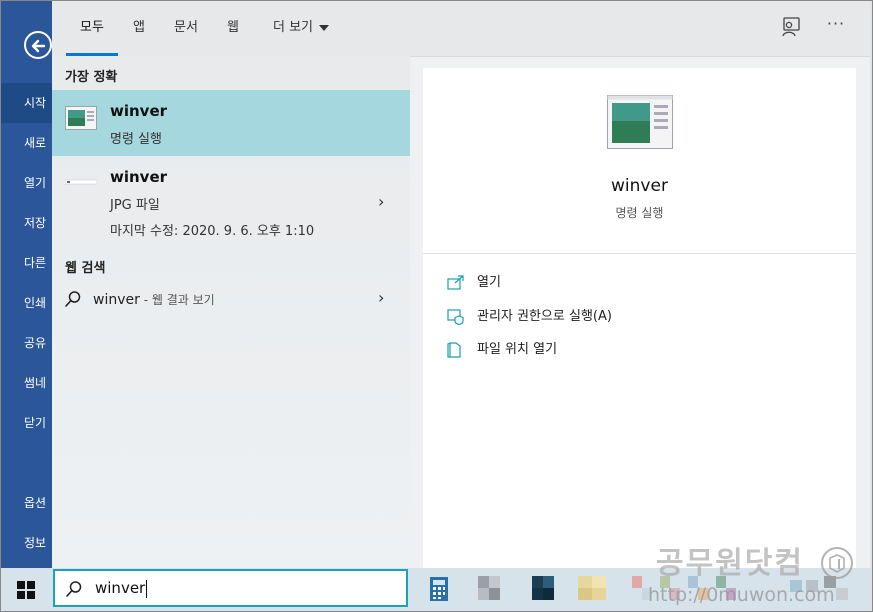  I want to click on search-input-value: winver, so click(120, 588).